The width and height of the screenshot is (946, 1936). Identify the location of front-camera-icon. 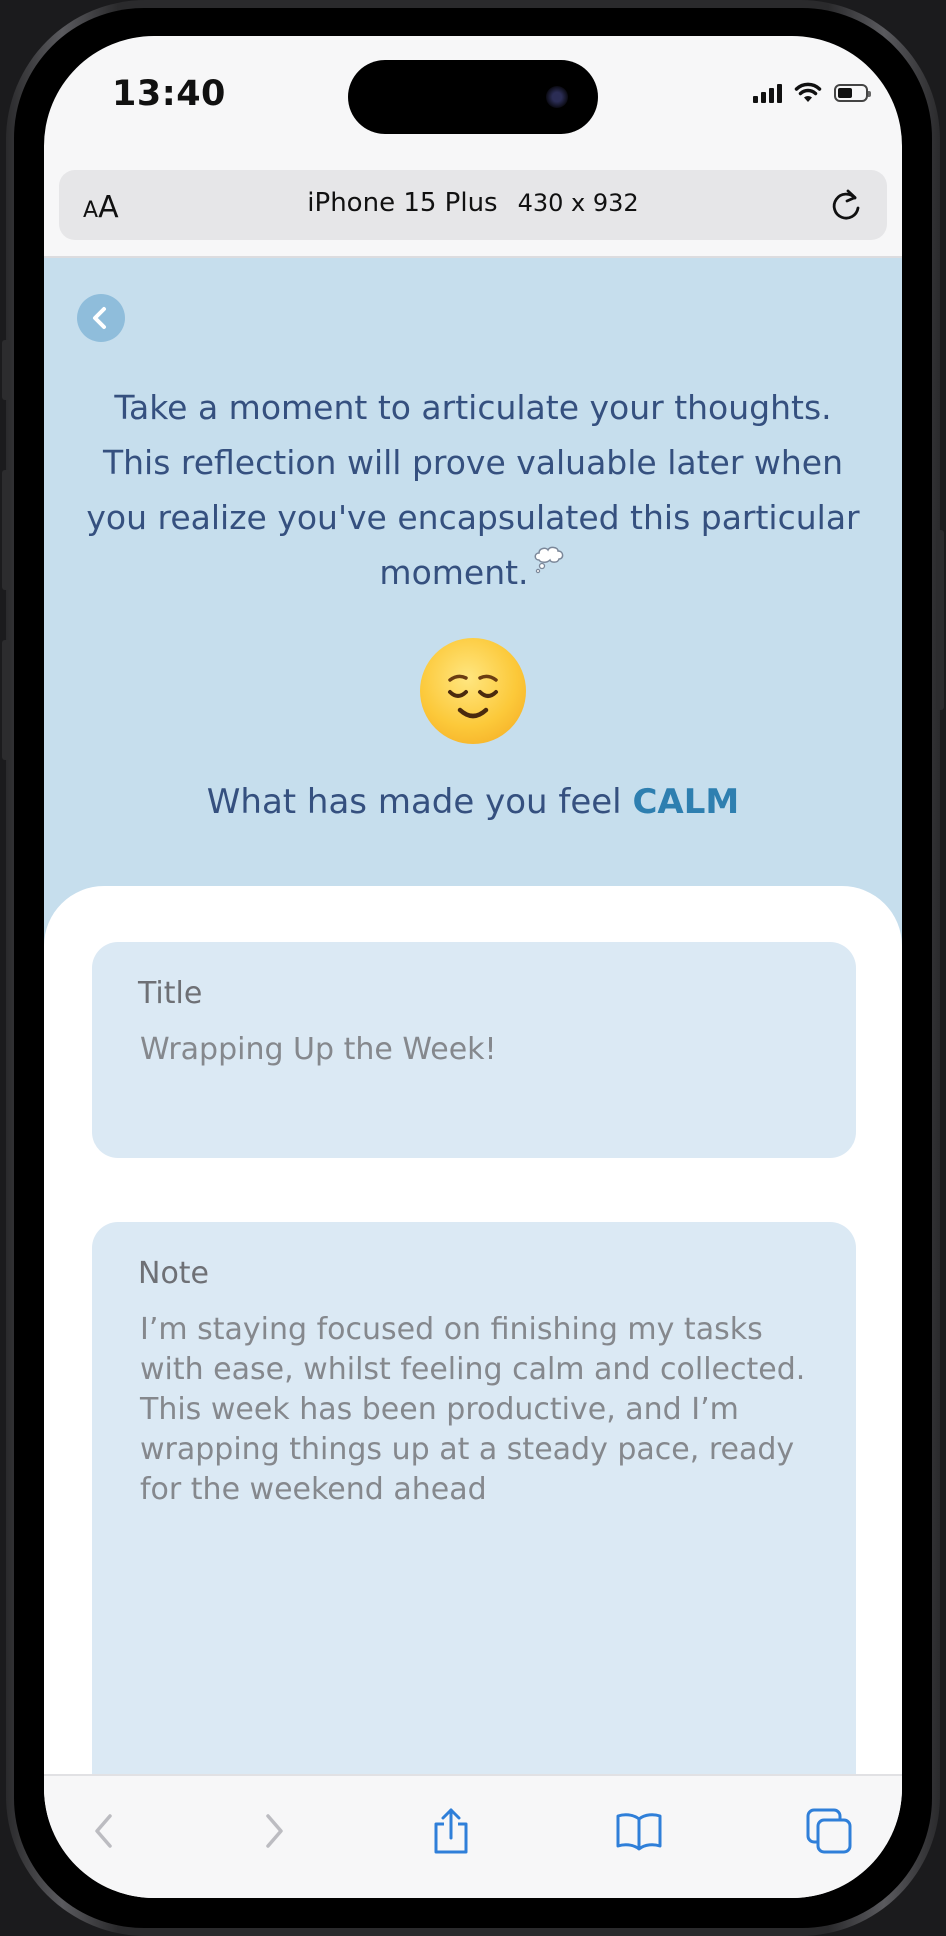
(557, 97).